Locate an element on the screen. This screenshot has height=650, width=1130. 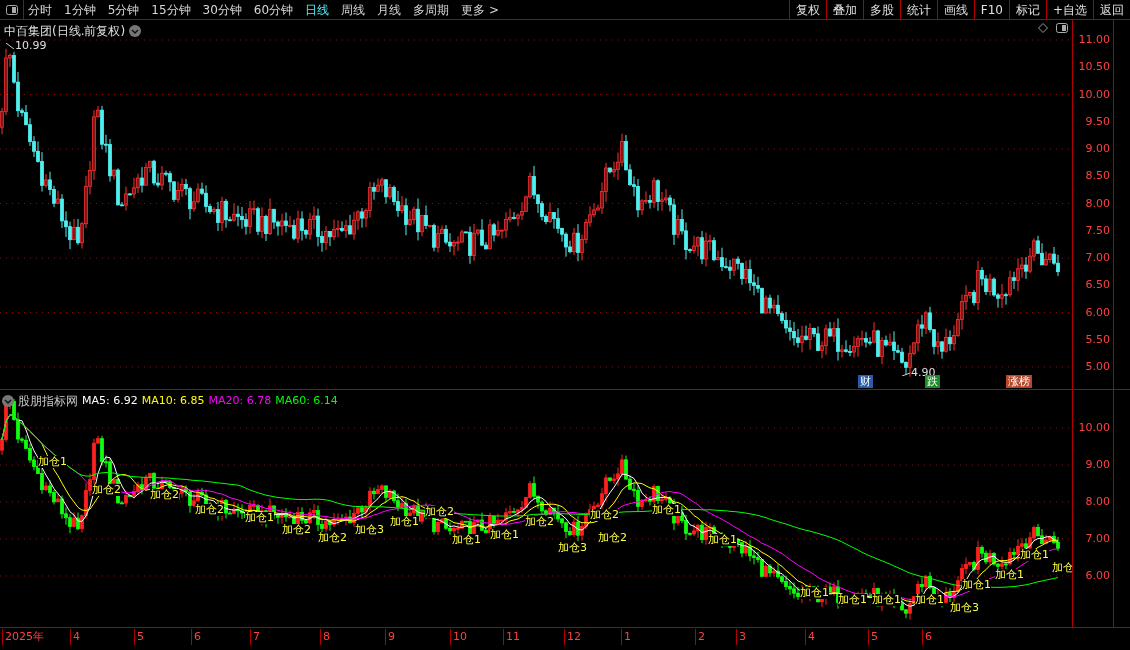
price-axis-label: 11.00 is located at coordinates (1094, 40).